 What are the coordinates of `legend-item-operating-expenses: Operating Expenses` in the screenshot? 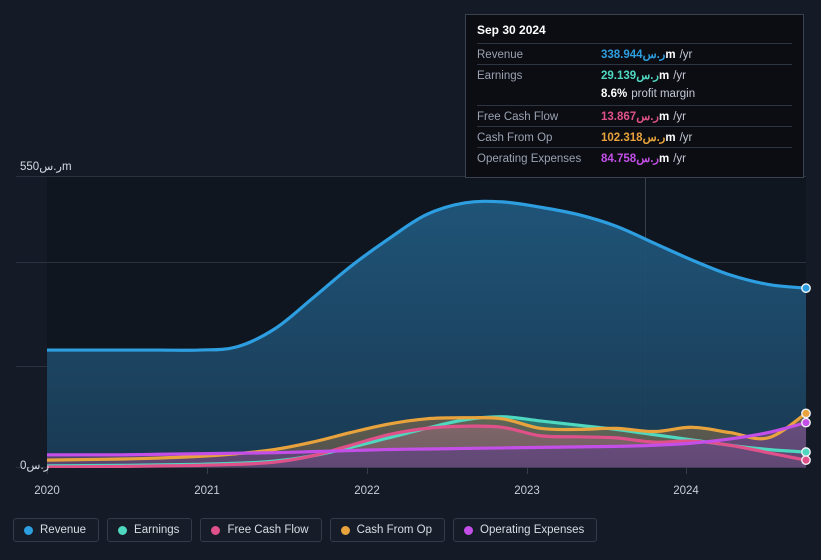 It's located at (525, 530).